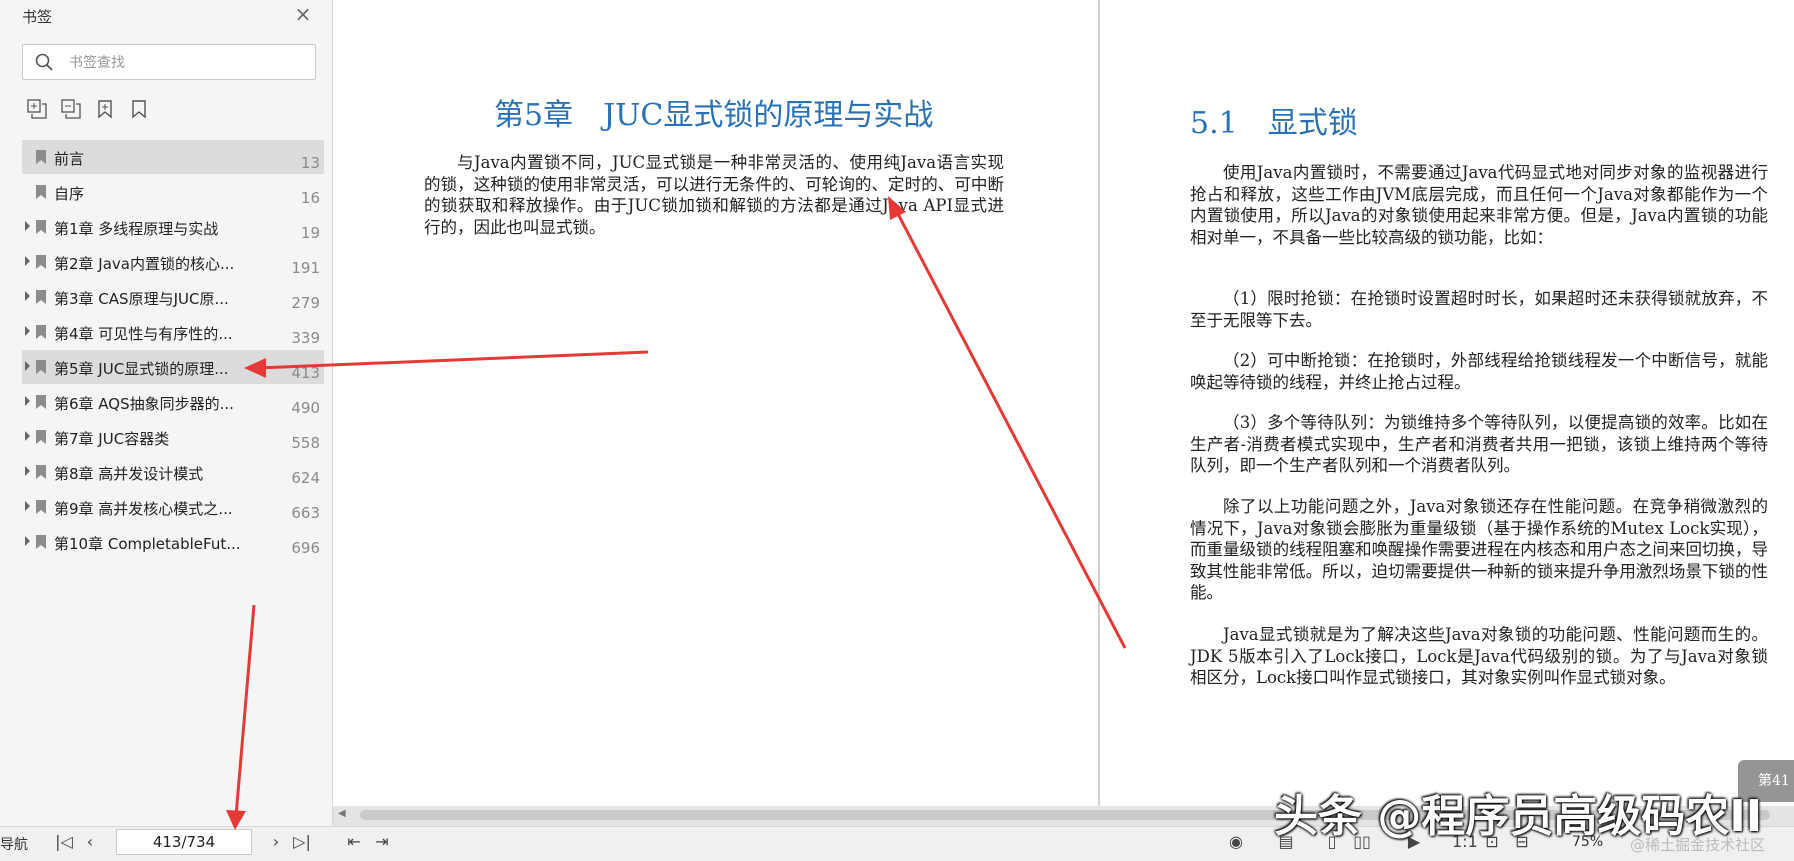 This screenshot has height=861, width=1794. What do you see at coordinates (129, 474) in the screenshot?
I see `bookmark-label: 第8章 高并发设计模式` at bounding box center [129, 474].